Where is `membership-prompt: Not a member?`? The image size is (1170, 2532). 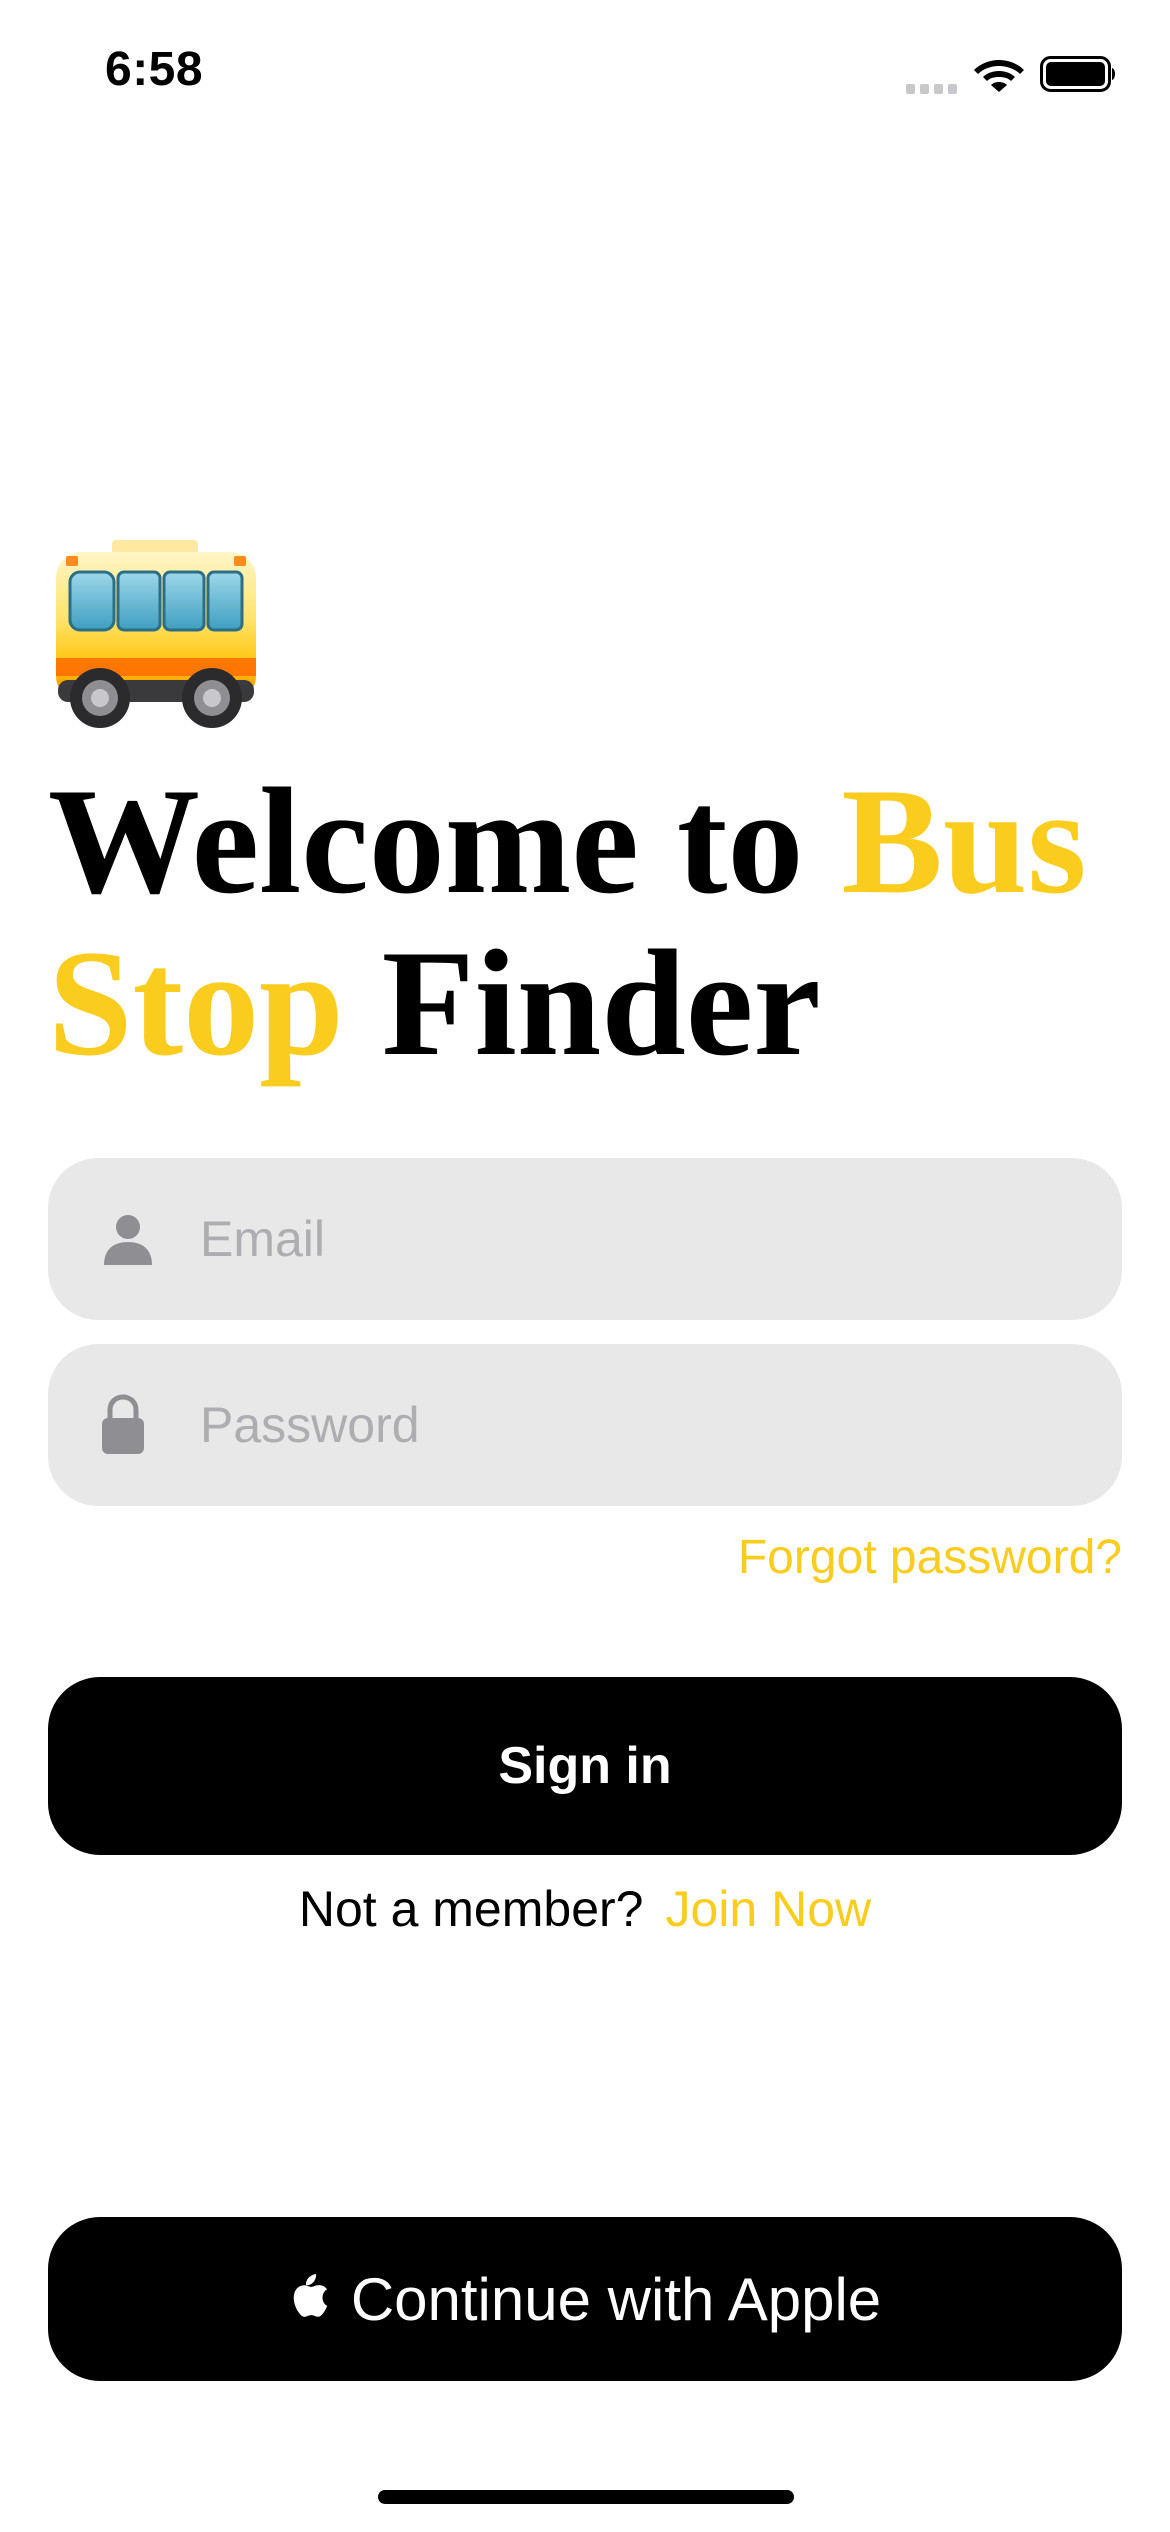 membership-prompt: Not a member? is located at coordinates (471, 1909).